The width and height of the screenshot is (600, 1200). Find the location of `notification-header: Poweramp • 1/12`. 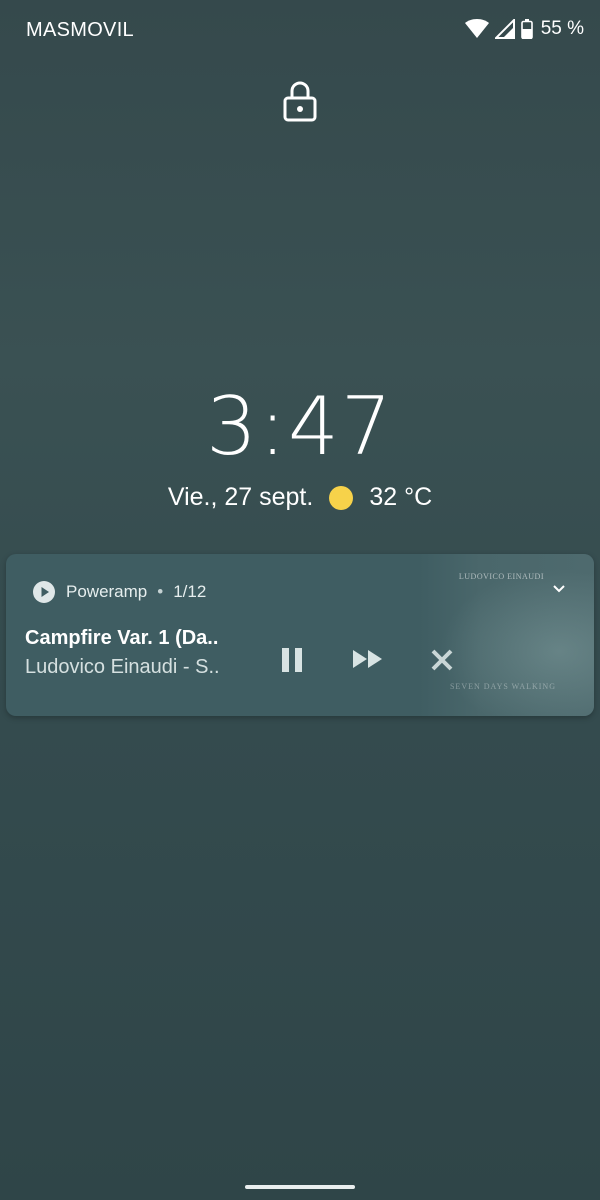

notification-header: Poweramp • 1/12 is located at coordinates (119, 592).